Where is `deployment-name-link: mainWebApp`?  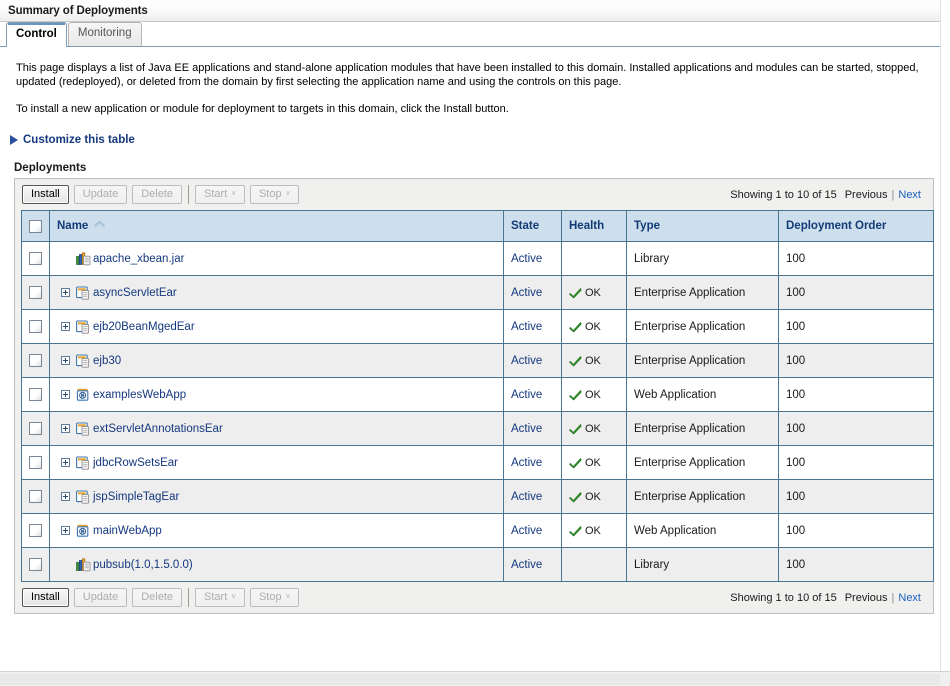 deployment-name-link: mainWebApp is located at coordinates (127, 531).